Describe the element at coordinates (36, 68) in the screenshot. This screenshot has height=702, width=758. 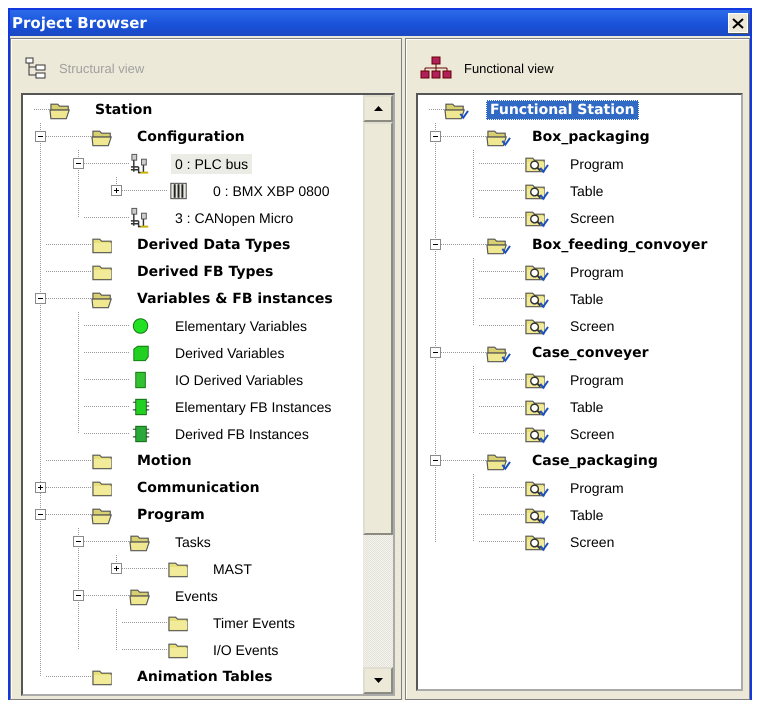
I see `tree-structure-icon` at that location.